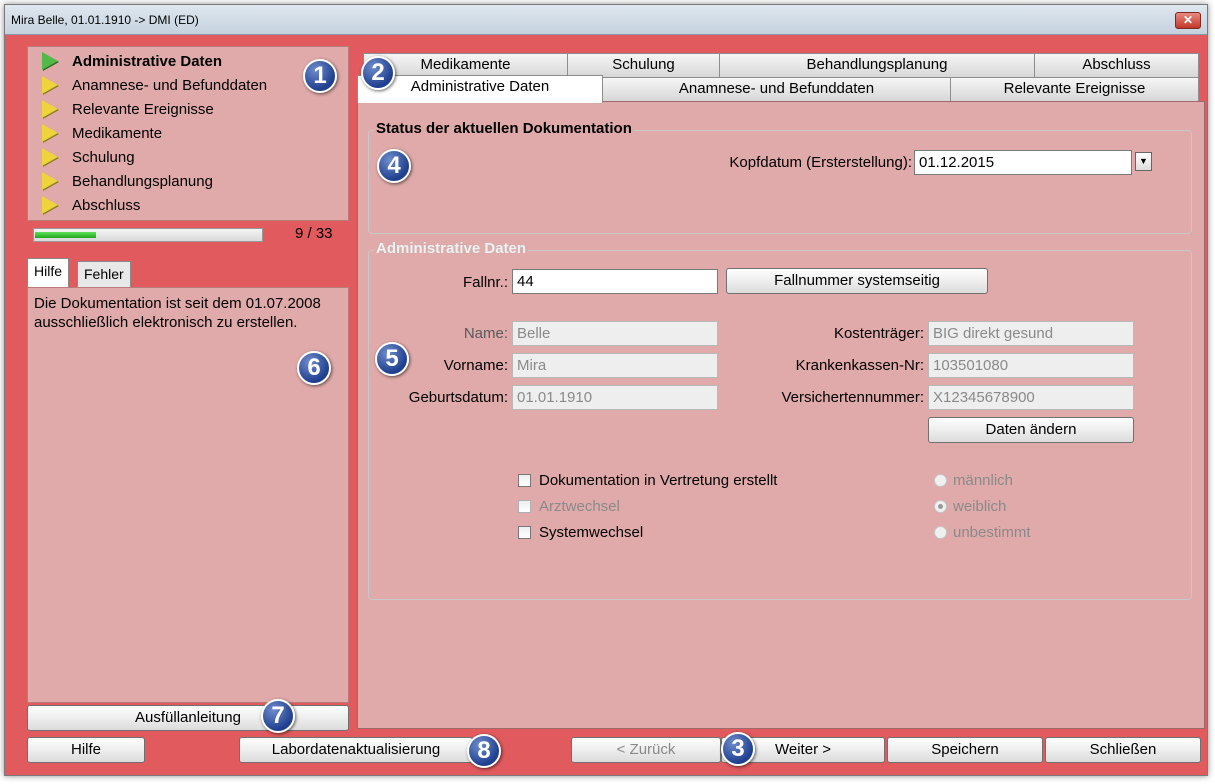  Describe the element at coordinates (188, 718) in the screenshot. I see `ausfuellanleitung-button: Ausfüllanleitung` at that location.